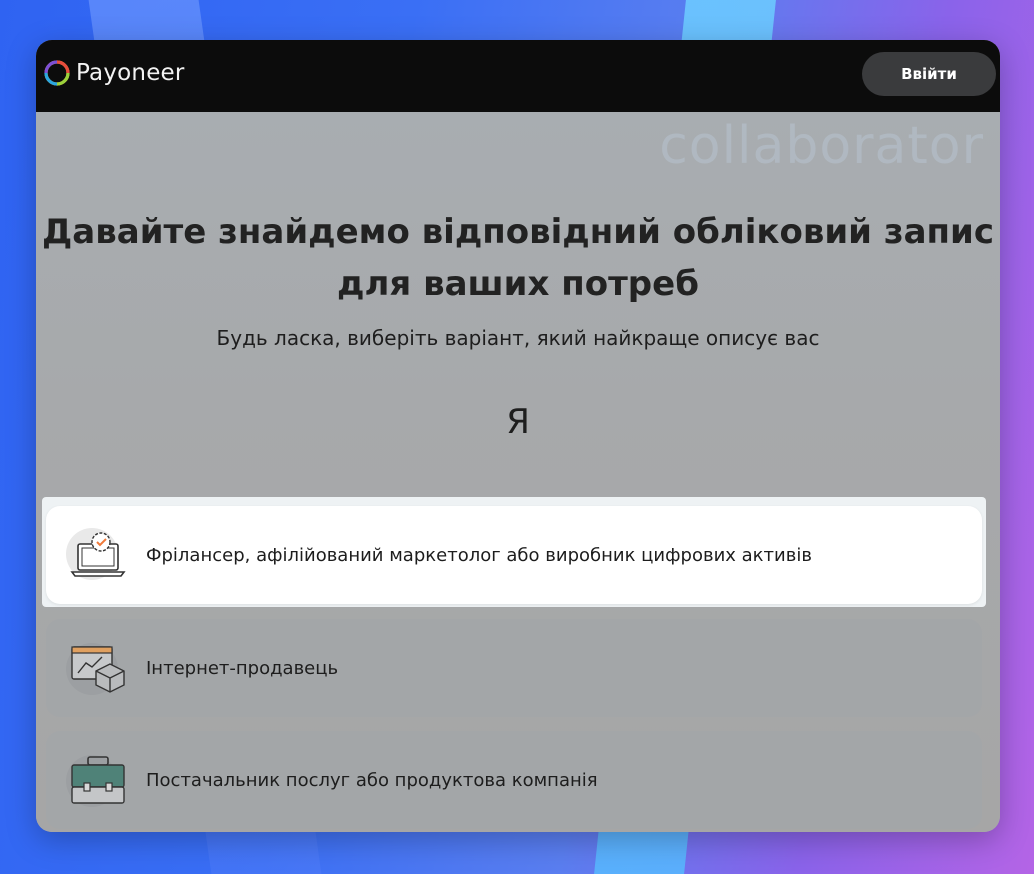 This screenshot has height=874, width=1034. What do you see at coordinates (95, 781) in the screenshot?
I see `briefcase-icon` at bounding box center [95, 781].